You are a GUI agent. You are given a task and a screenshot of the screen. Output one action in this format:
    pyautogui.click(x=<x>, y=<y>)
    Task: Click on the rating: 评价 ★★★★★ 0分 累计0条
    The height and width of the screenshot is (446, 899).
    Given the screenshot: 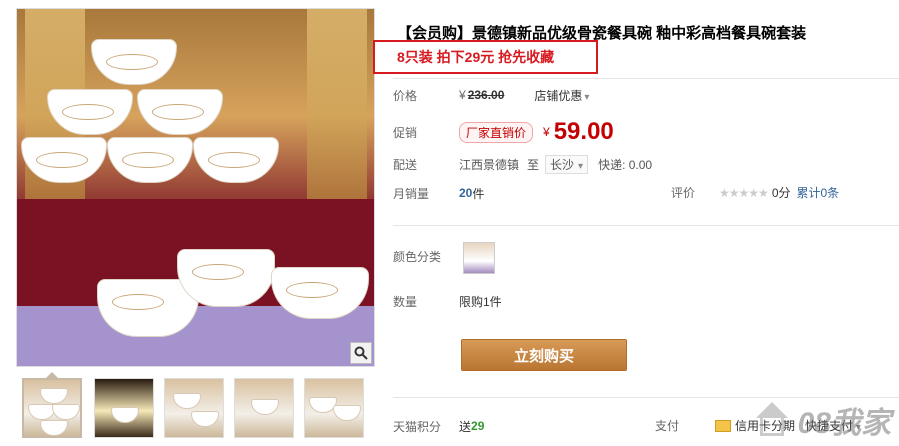 What is the action you would take?
    pyautogui.click(x=755, y=192)
    